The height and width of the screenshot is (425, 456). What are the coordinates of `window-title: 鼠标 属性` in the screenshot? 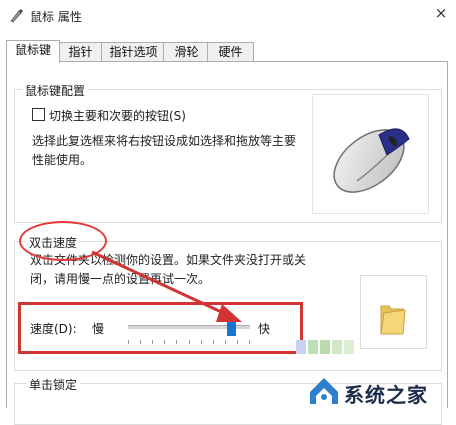 It's located at (56, 17).